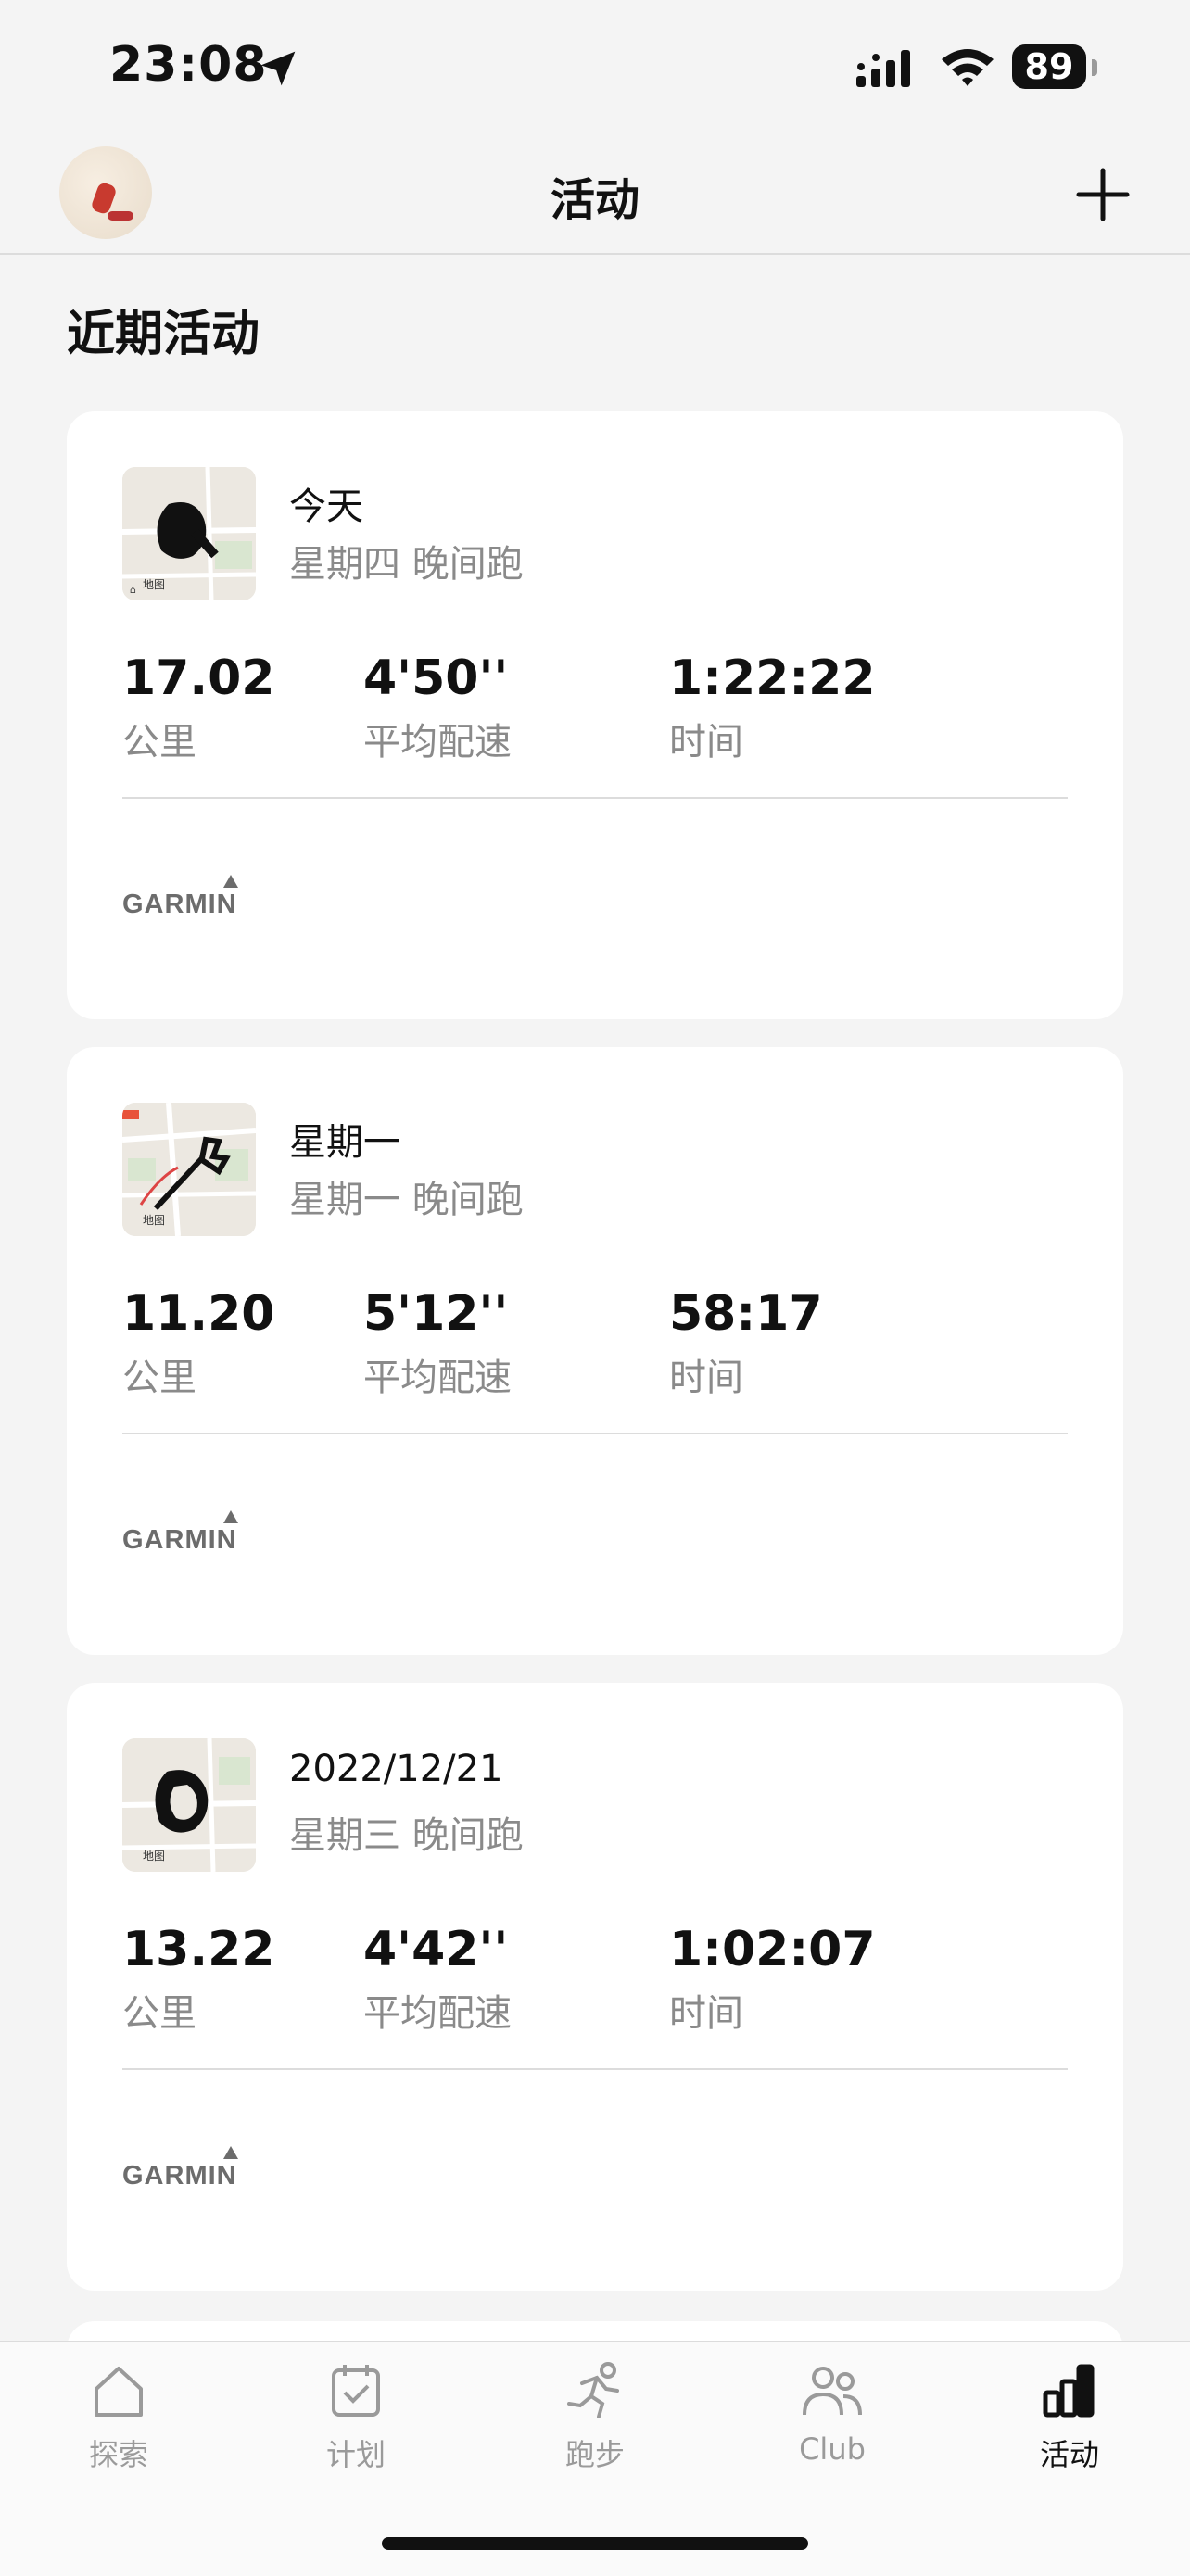 The height and width of the screenshot is (2576, 1190). What do you see at coordinates (594, 2454) in the screenshot?
I see `tab-label: 跑步` at bounding box center [594, 2454].